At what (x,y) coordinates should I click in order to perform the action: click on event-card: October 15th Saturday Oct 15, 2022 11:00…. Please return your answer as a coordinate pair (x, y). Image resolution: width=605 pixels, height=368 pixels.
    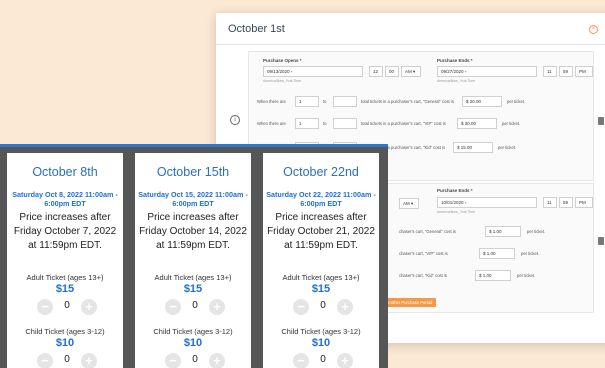
    Looking at the image, I should click on (193, 260).